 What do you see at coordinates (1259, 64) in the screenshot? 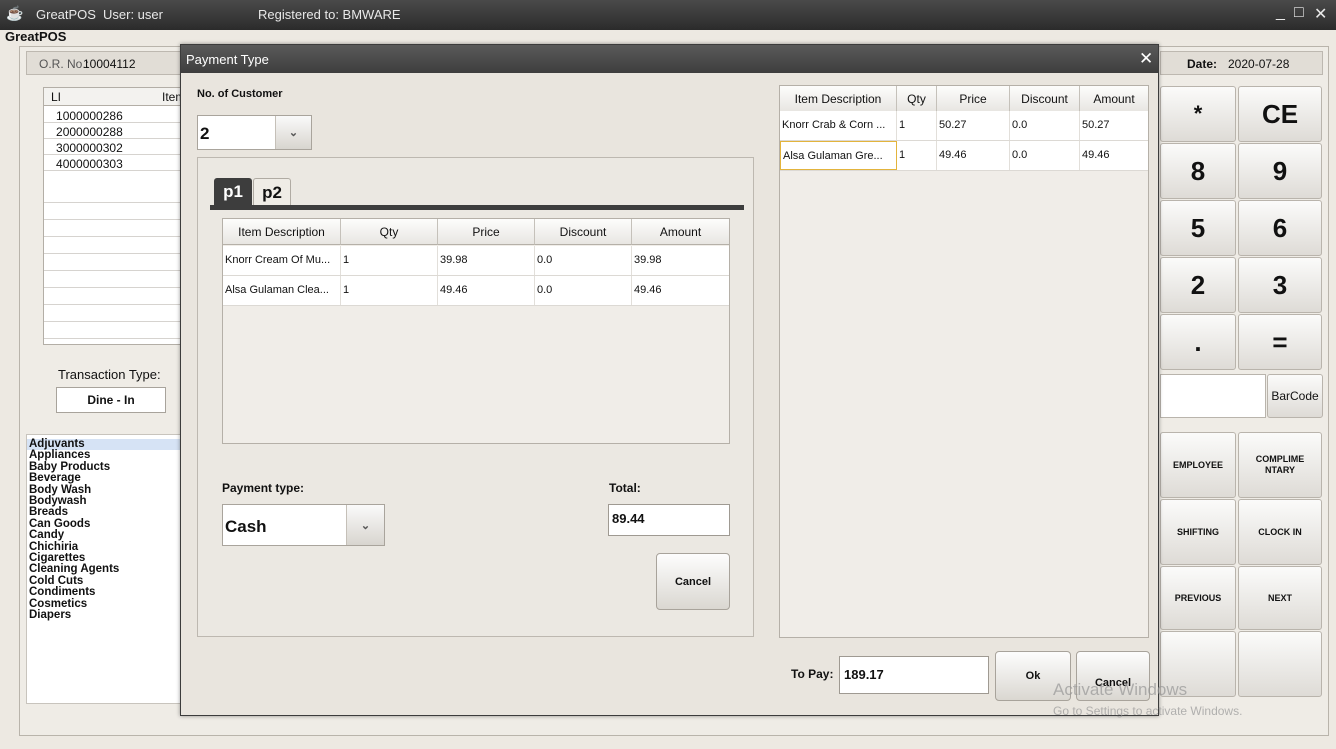
I see `date-value: 2020-07-28` at bounding box center [1259, 64].